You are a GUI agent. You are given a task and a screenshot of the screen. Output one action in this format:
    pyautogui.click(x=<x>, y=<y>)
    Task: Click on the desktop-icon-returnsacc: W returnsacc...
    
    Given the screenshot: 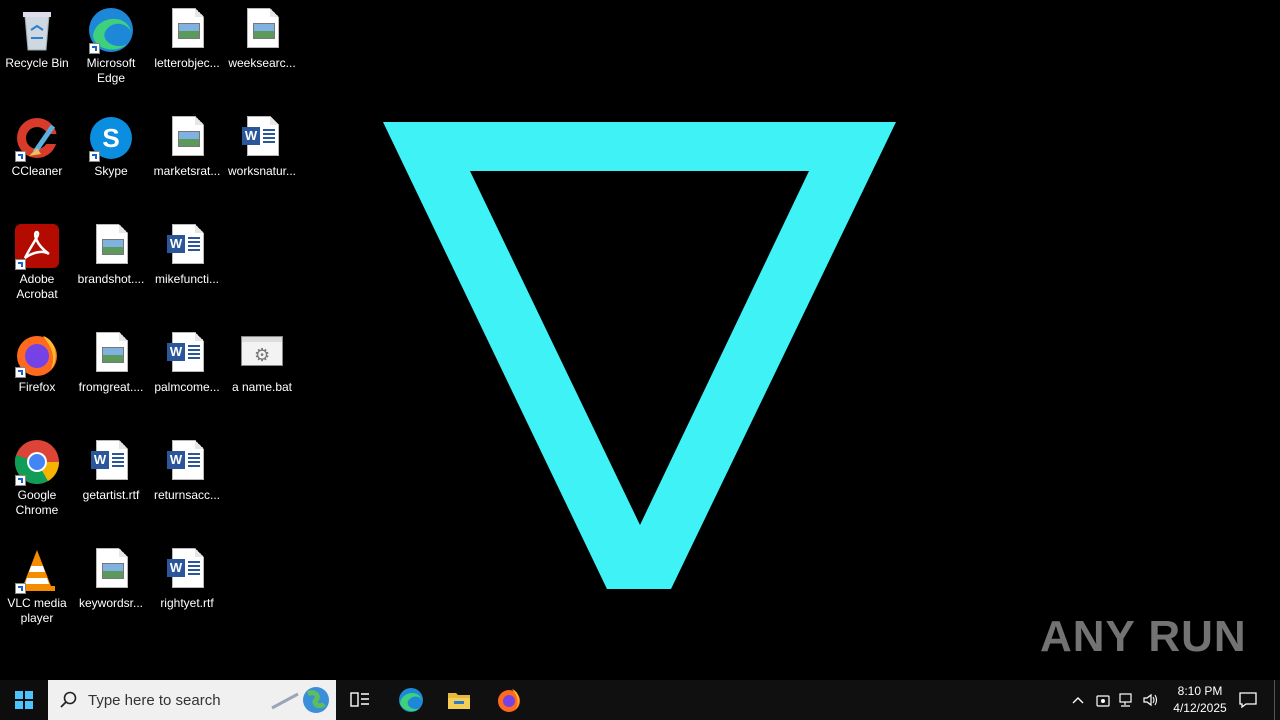 What is the action you would take?
    pyautogui.click(x=187, y=484)
    